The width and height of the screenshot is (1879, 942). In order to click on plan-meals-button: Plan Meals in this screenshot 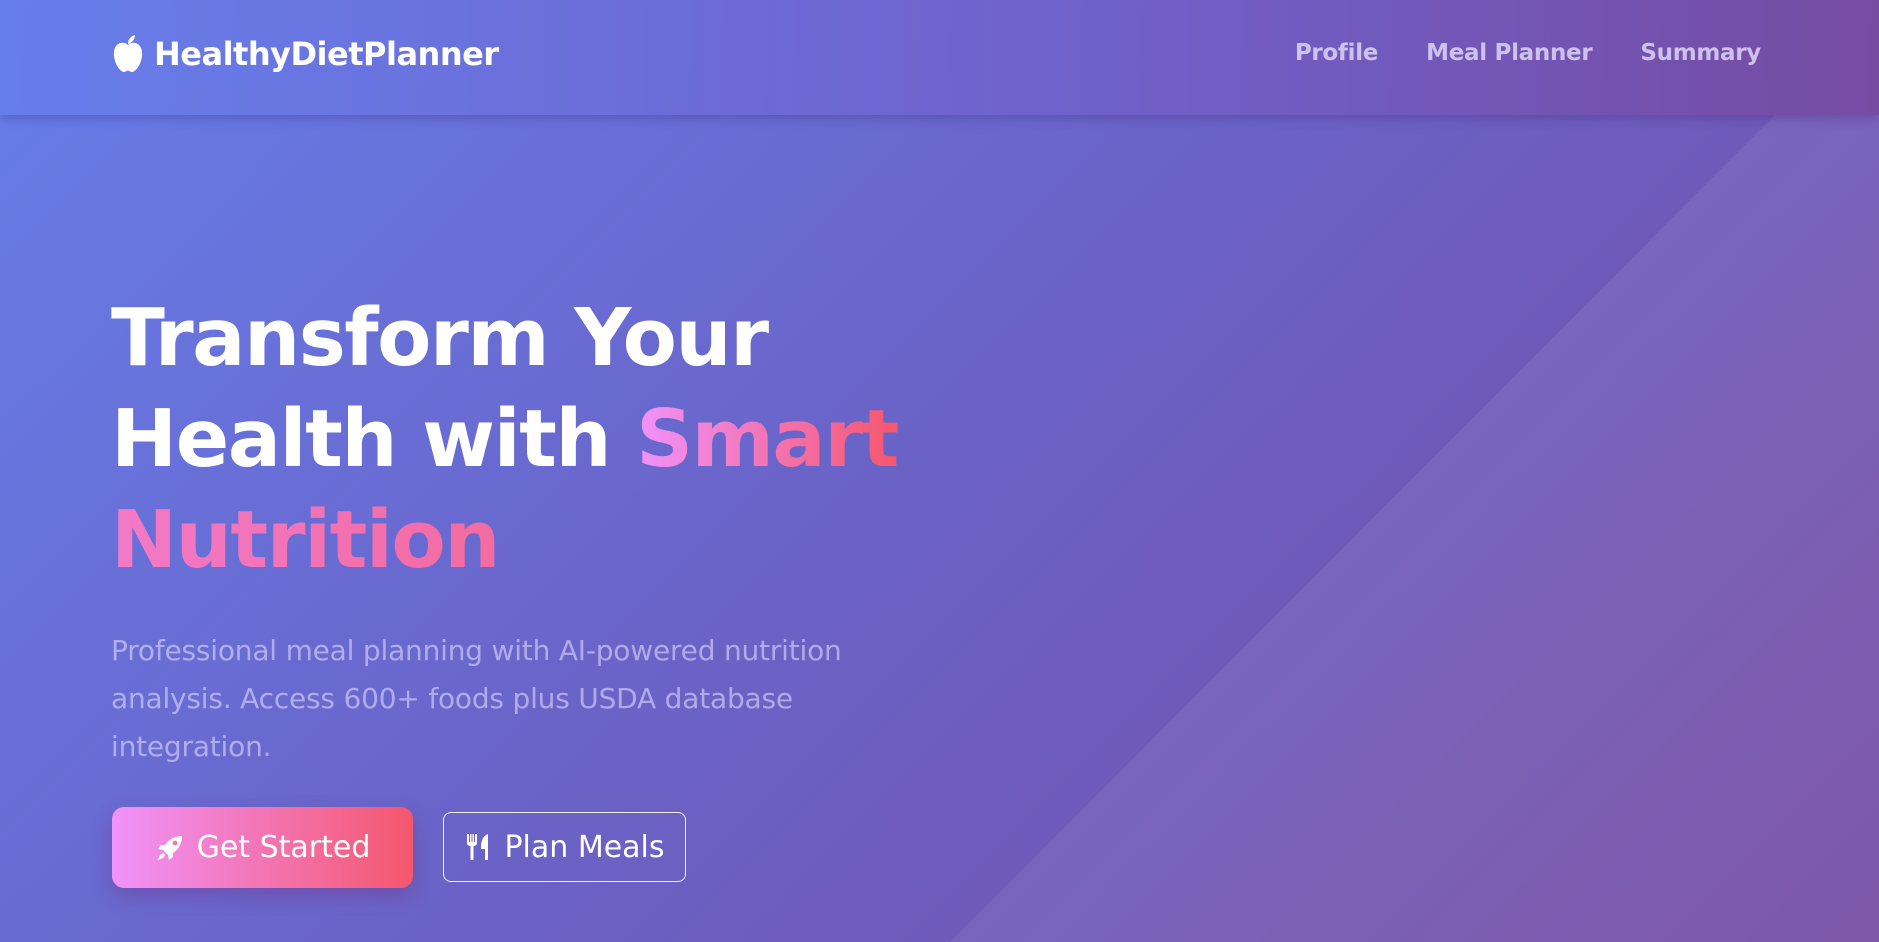, I will do `click(564, 847)`.